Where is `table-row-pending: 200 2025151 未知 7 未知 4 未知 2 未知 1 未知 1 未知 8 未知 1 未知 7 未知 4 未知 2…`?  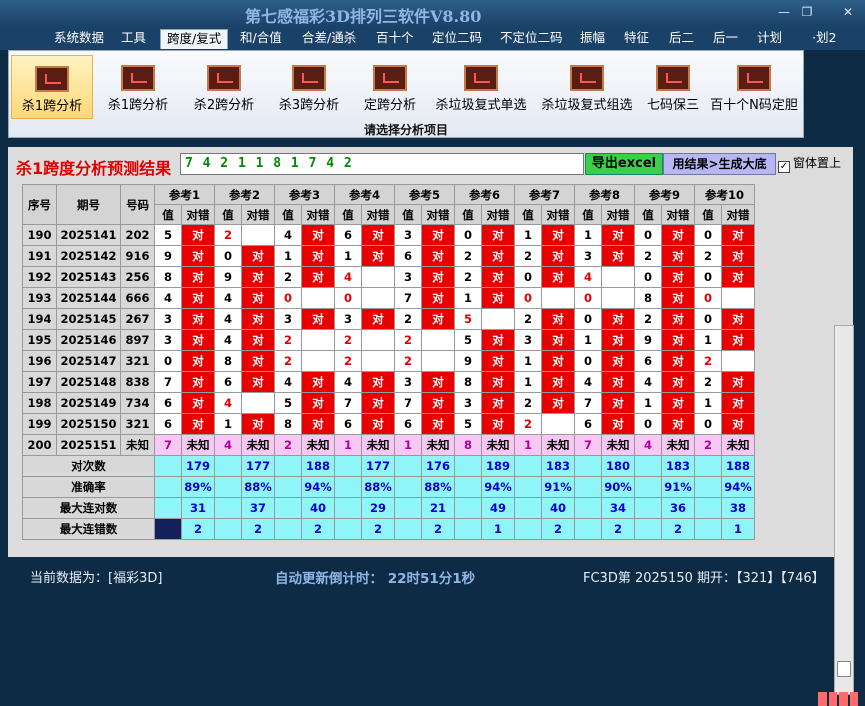 table-row-pending: 200 2025151 未知 7 未知 4 未知 2 未知 1 未知 1 未知 8 未知 1 未知 7 未知 4 未知 2… is located at coordinates (388, 445).